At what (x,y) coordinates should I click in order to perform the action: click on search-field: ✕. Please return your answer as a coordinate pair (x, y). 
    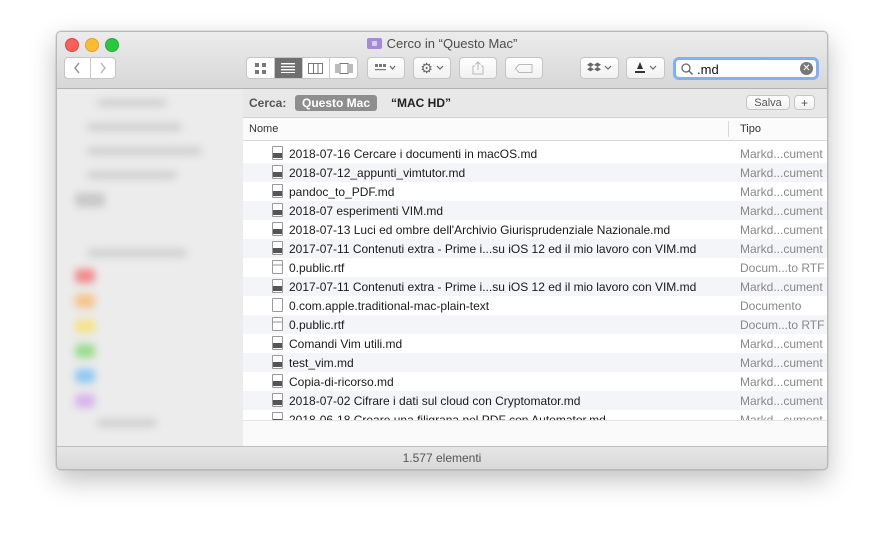
    Looking at the image, I should click on (746, 68).